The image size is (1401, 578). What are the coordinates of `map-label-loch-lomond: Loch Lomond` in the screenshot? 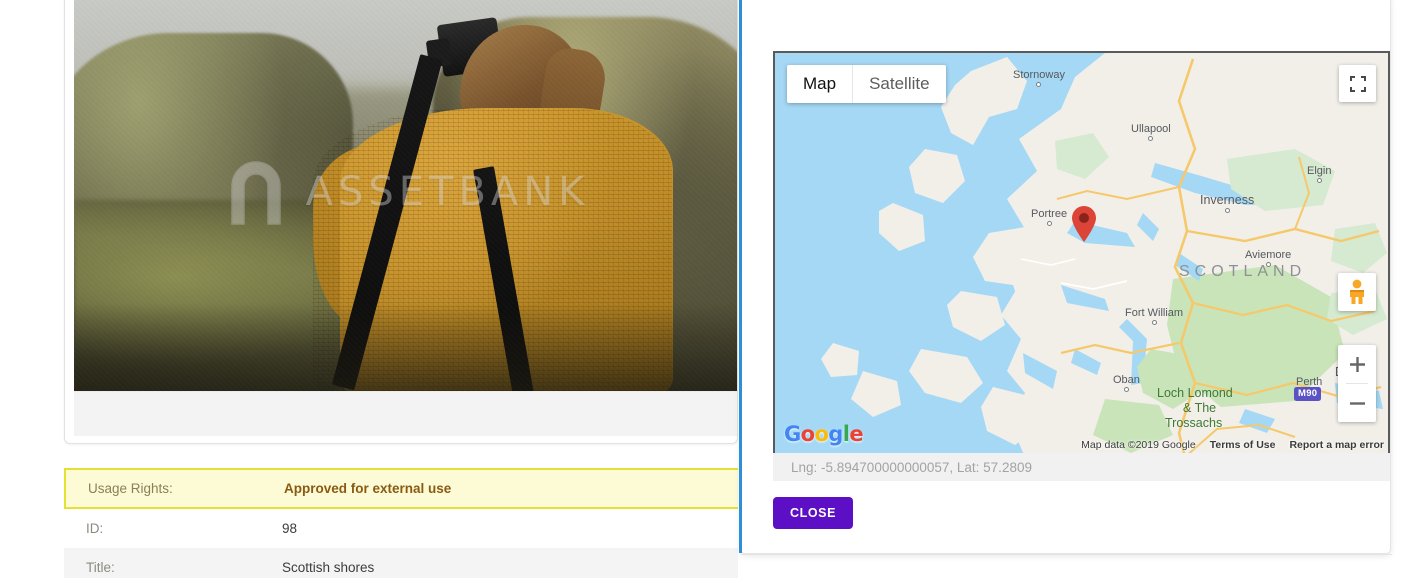 It's located at (1195, 393).